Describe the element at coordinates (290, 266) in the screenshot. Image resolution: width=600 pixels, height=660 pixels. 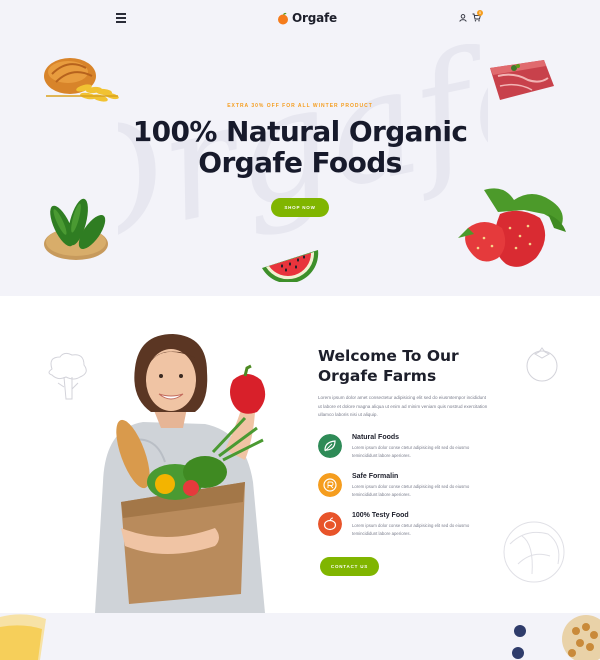
I see `watermelon-image` at that location.